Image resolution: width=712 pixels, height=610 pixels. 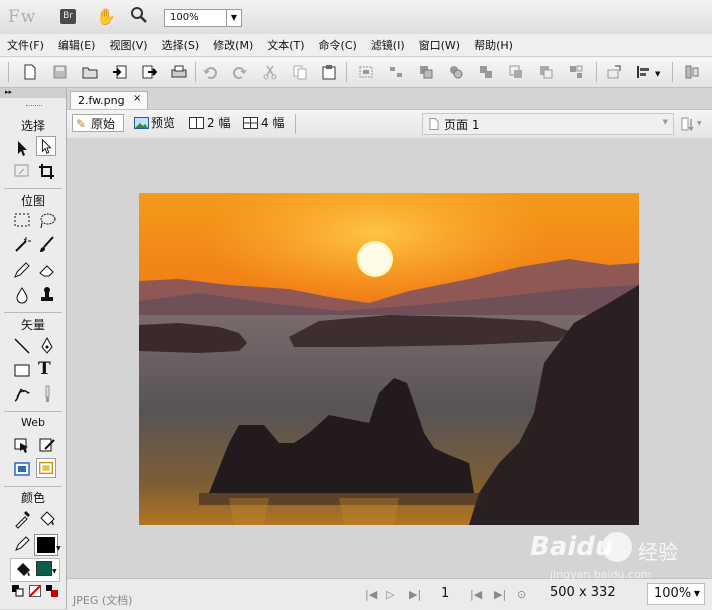 What do you see at coordinates (109, 100) in the screenshot?
I see `document-tab: 2.fw.png ×` at bounding box center [109, 100].